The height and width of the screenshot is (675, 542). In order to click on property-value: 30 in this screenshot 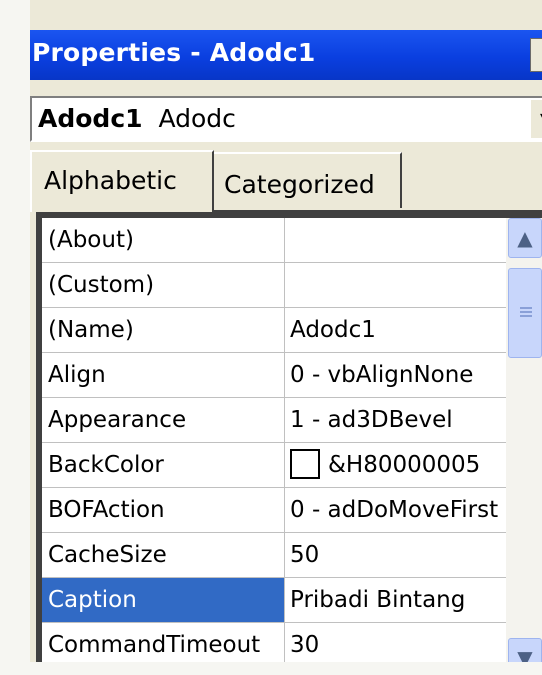, I will do `click(401, 645)`.